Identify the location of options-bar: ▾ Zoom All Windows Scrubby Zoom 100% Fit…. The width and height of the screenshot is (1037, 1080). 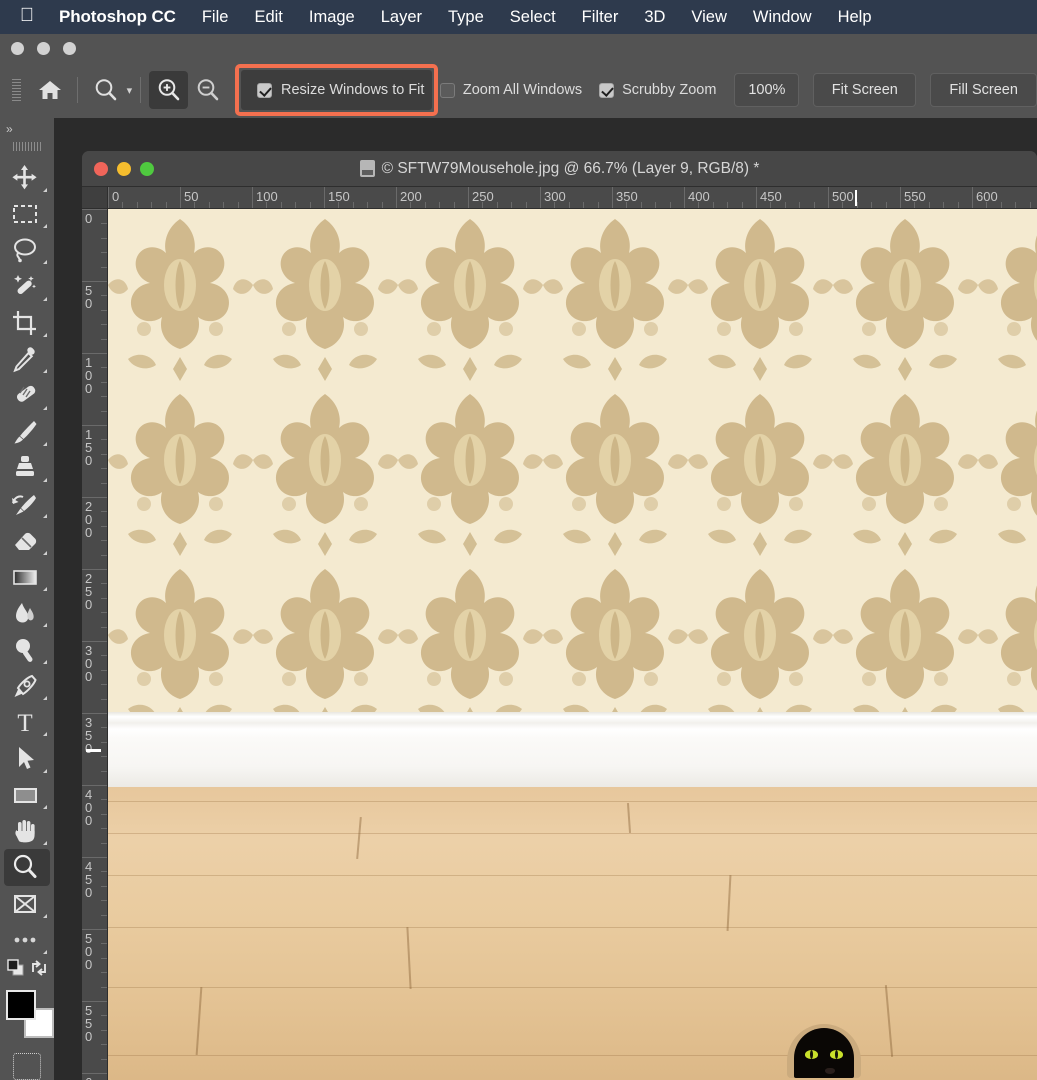
(518, 90).